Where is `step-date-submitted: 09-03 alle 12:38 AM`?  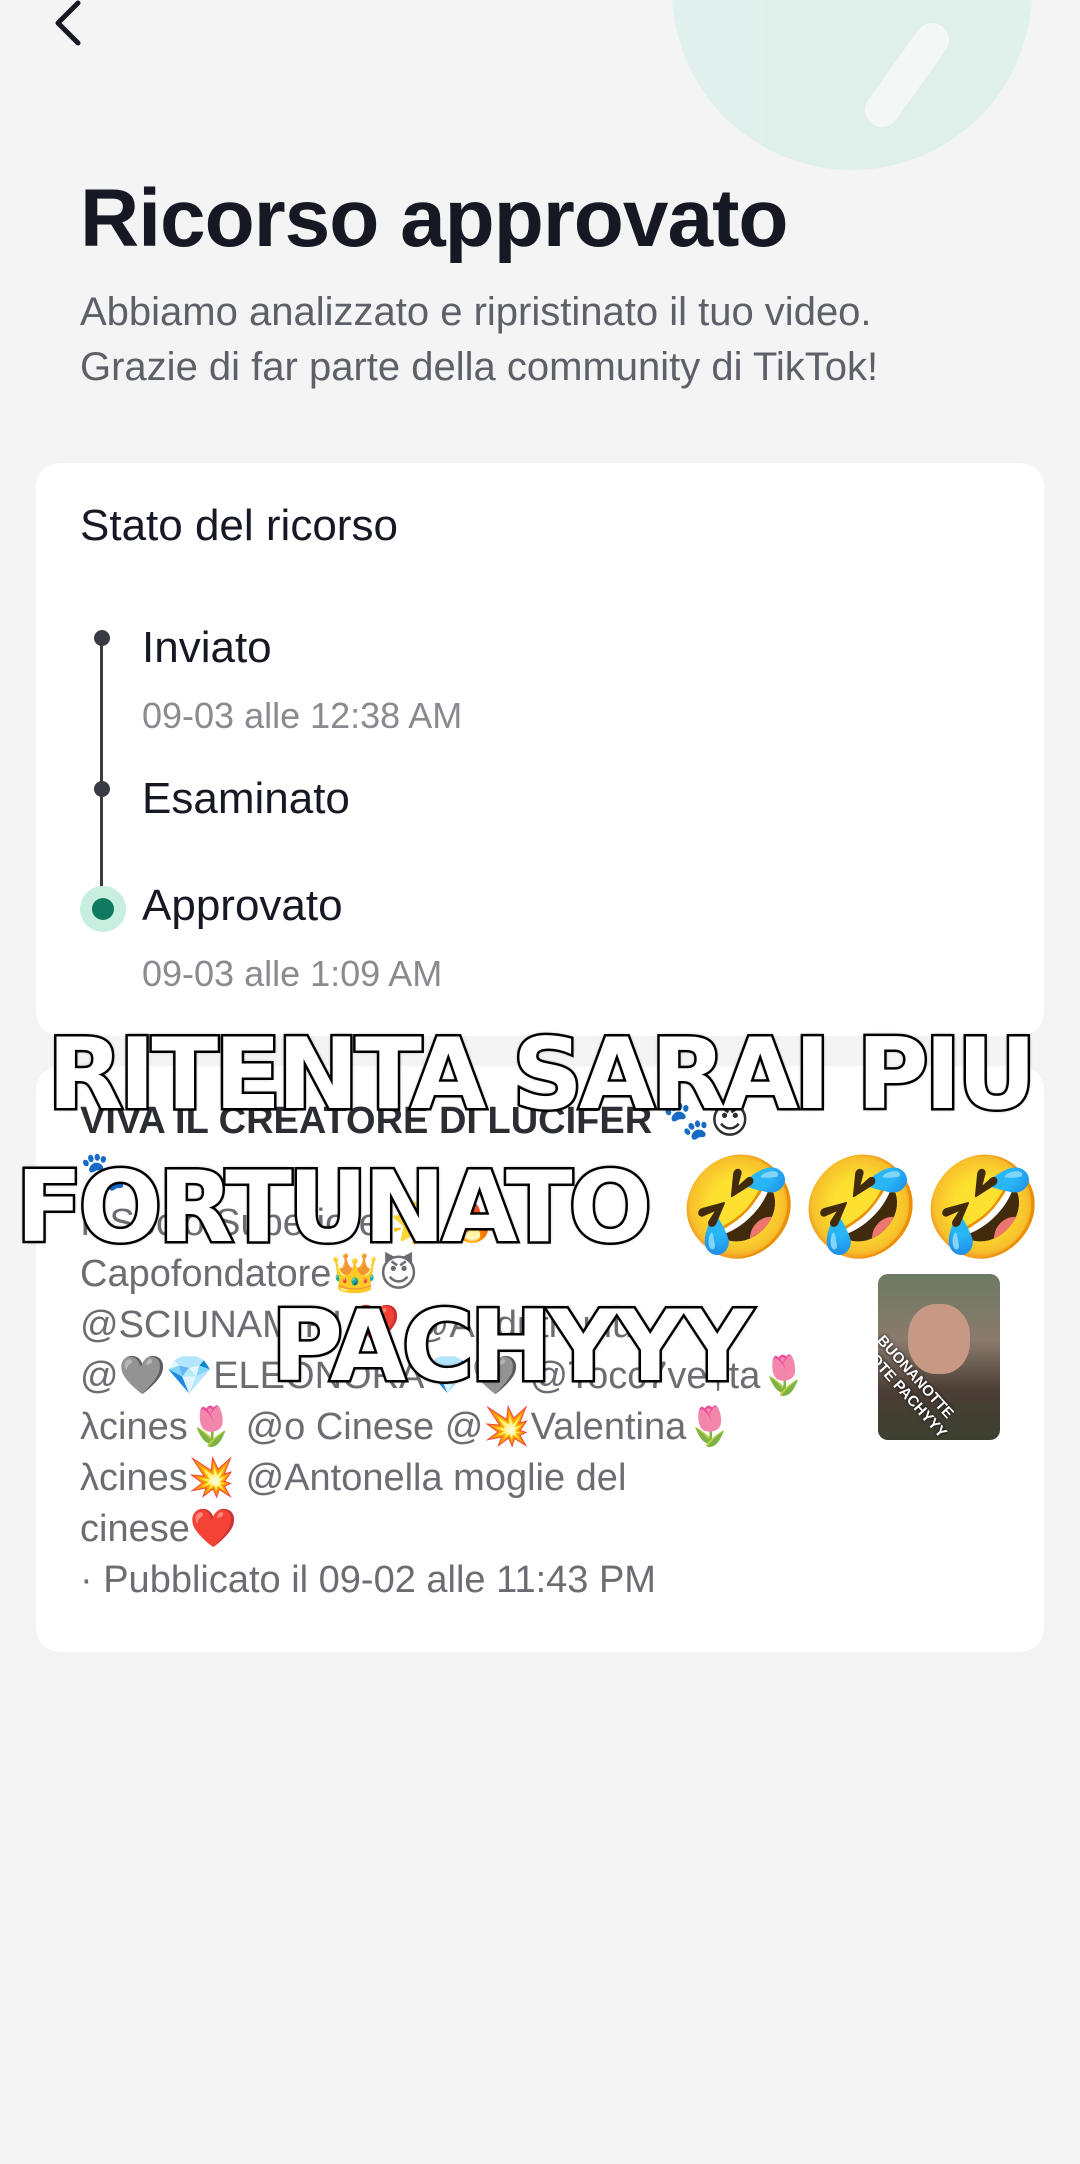
step-date-submitted: 09-03 alle 12:38 AM is located at coordinates (302, 715).